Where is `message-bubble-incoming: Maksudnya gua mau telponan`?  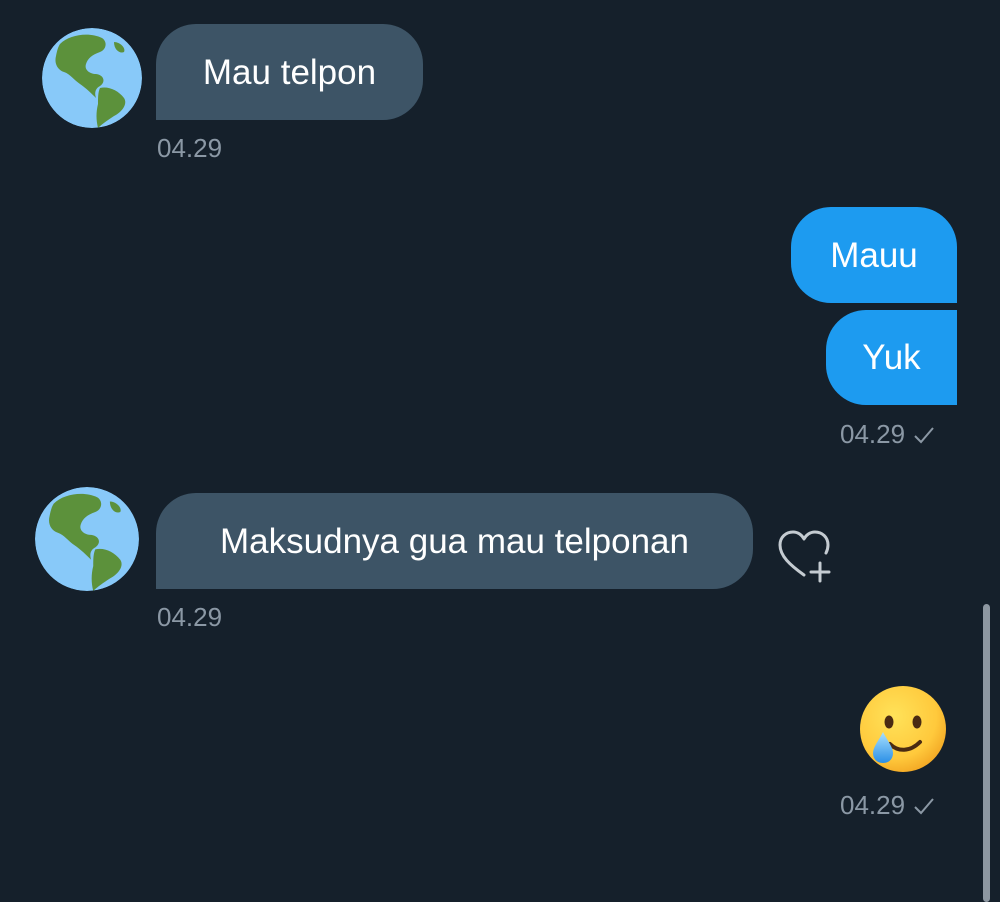
message-bubble-incoming: Maksudnya gua mau telponan is located at coordinates (454, 541).